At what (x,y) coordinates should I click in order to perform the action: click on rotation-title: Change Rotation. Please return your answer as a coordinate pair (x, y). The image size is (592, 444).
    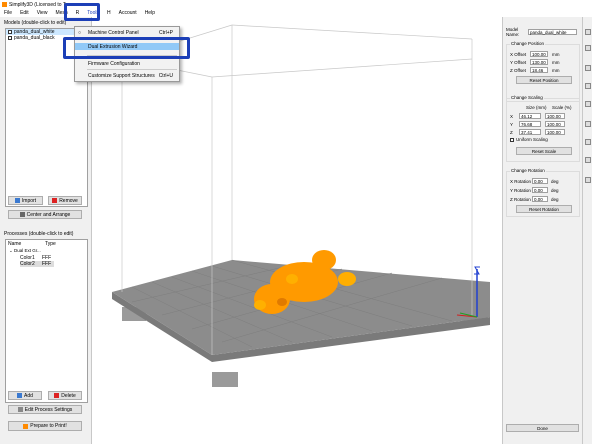
    Looking at the image, I should click on (528, 170).